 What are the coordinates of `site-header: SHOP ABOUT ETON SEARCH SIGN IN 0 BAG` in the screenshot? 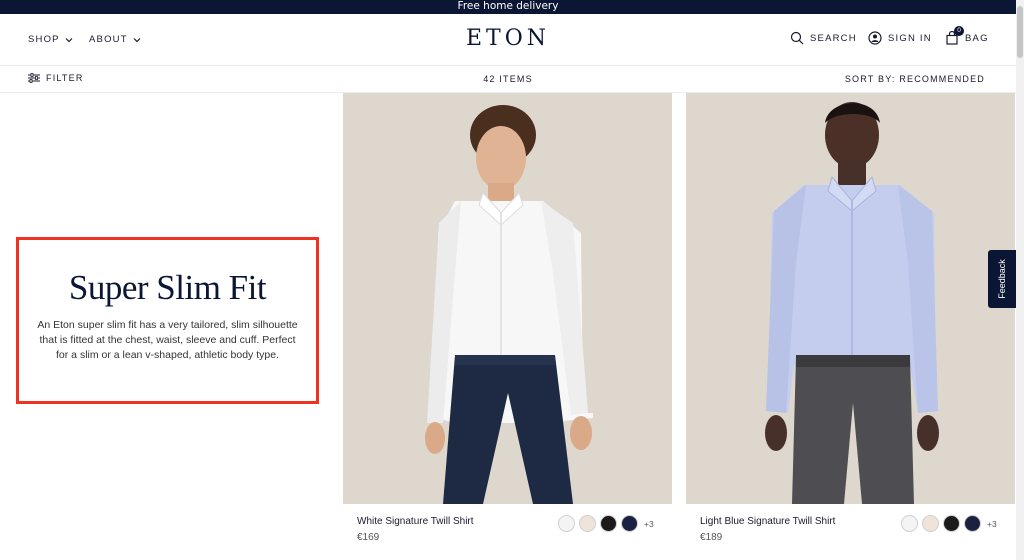 It's located at (508, 40).